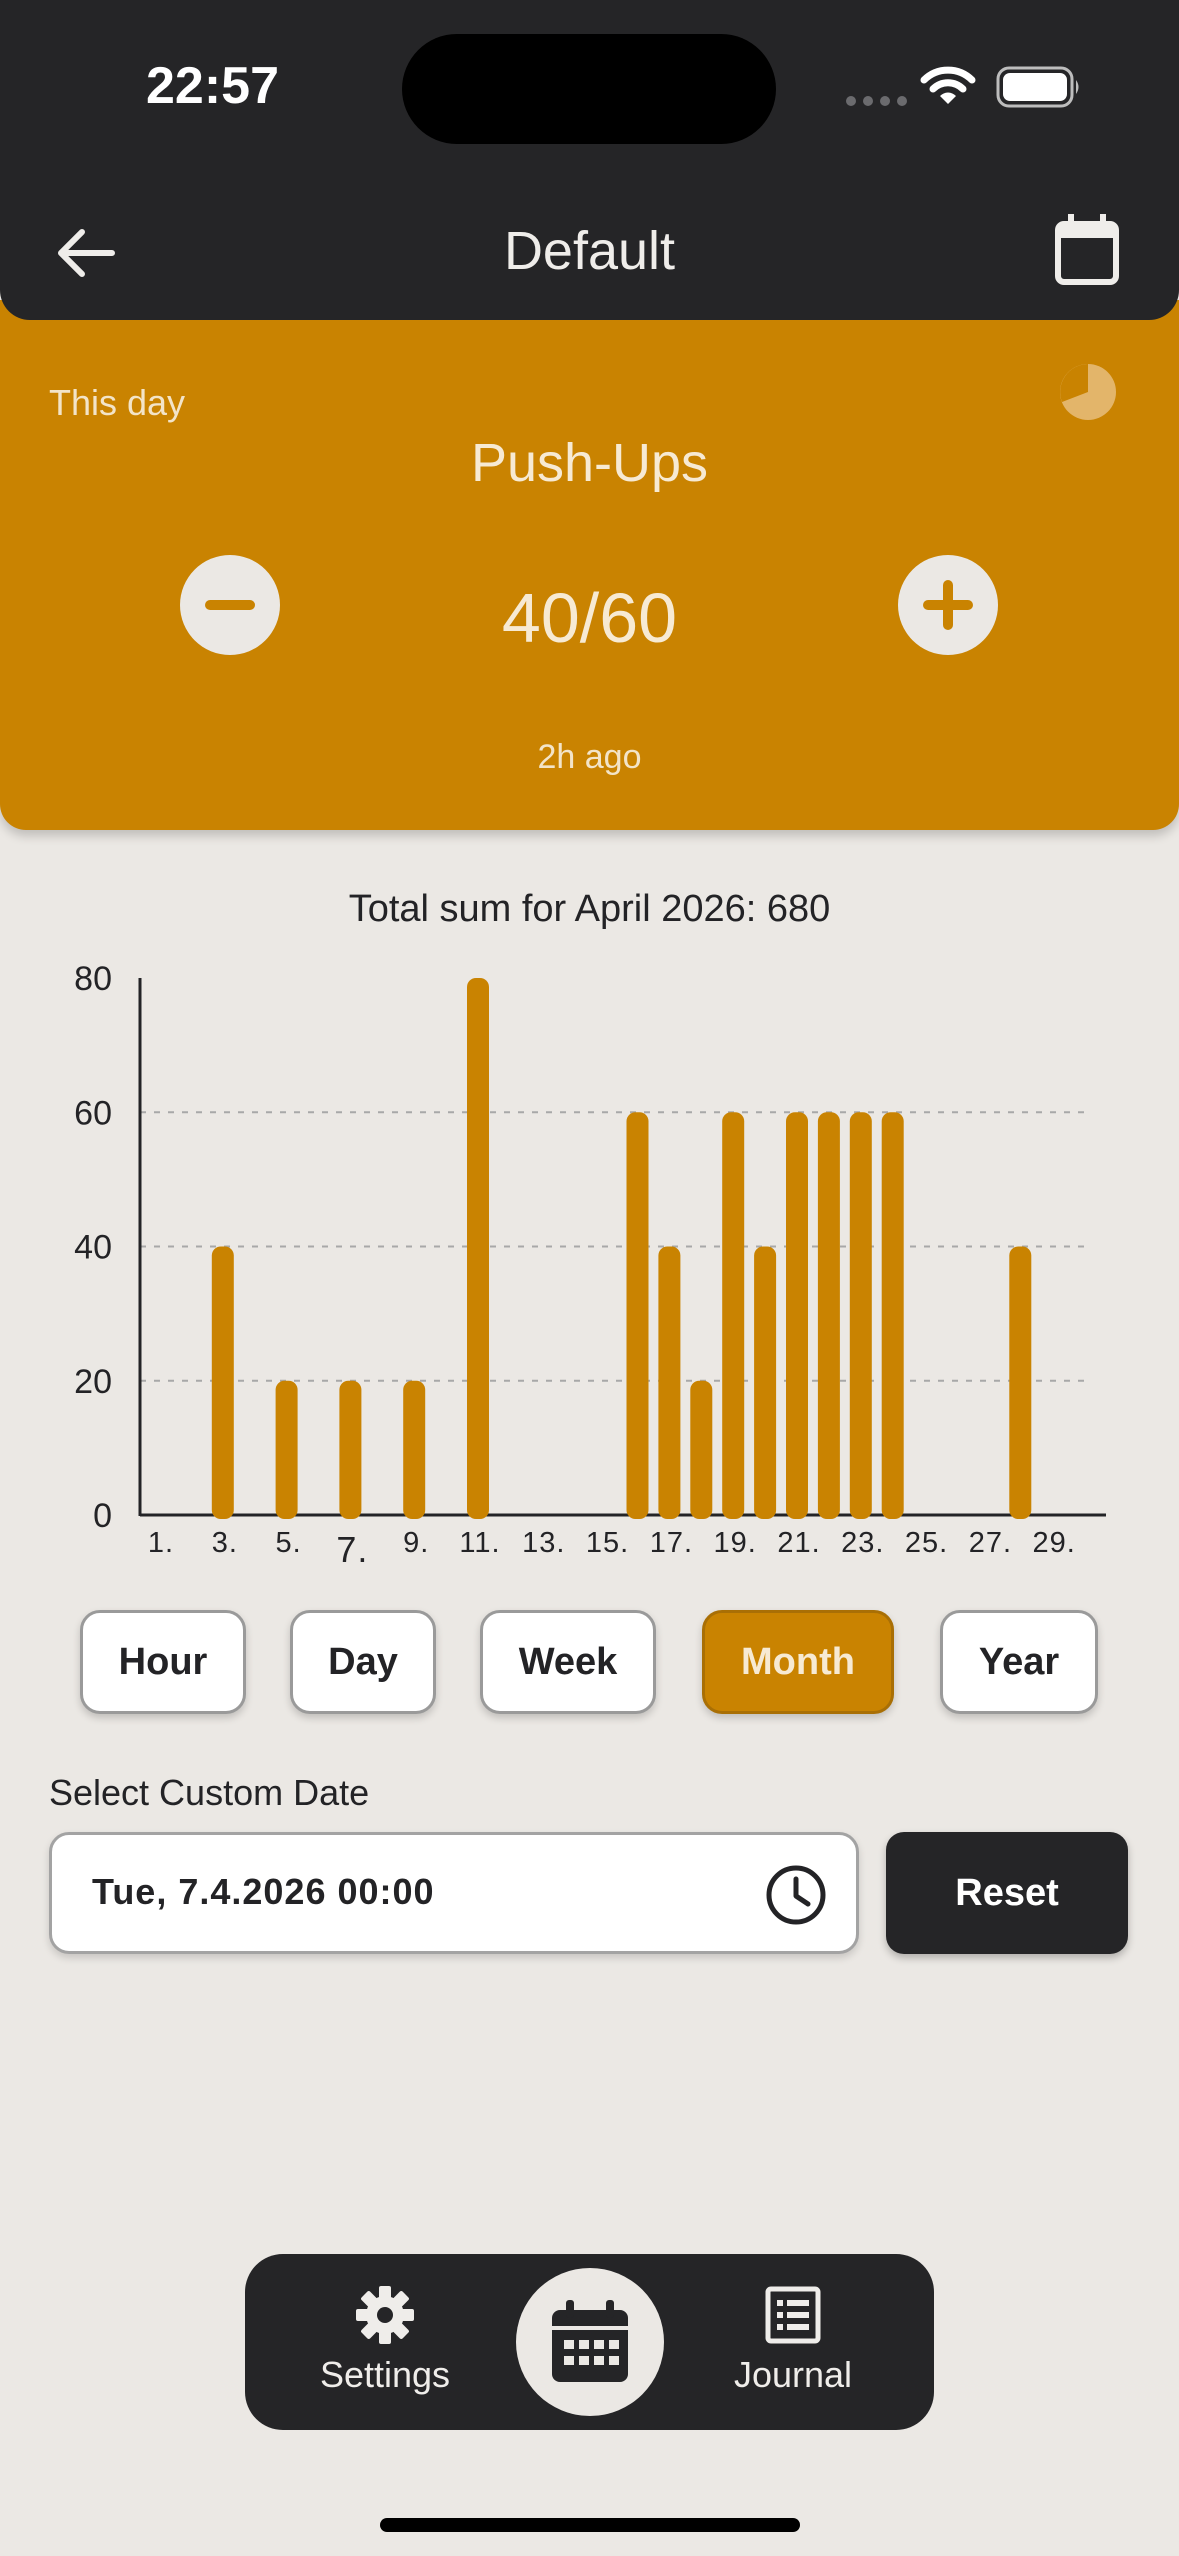 The height and width of the screenshot is (2556, 1179). What do you see at coordinates (798, 1662) in the screenshot?
I see `tab-month: Month` at bounding box center [798, 1662].